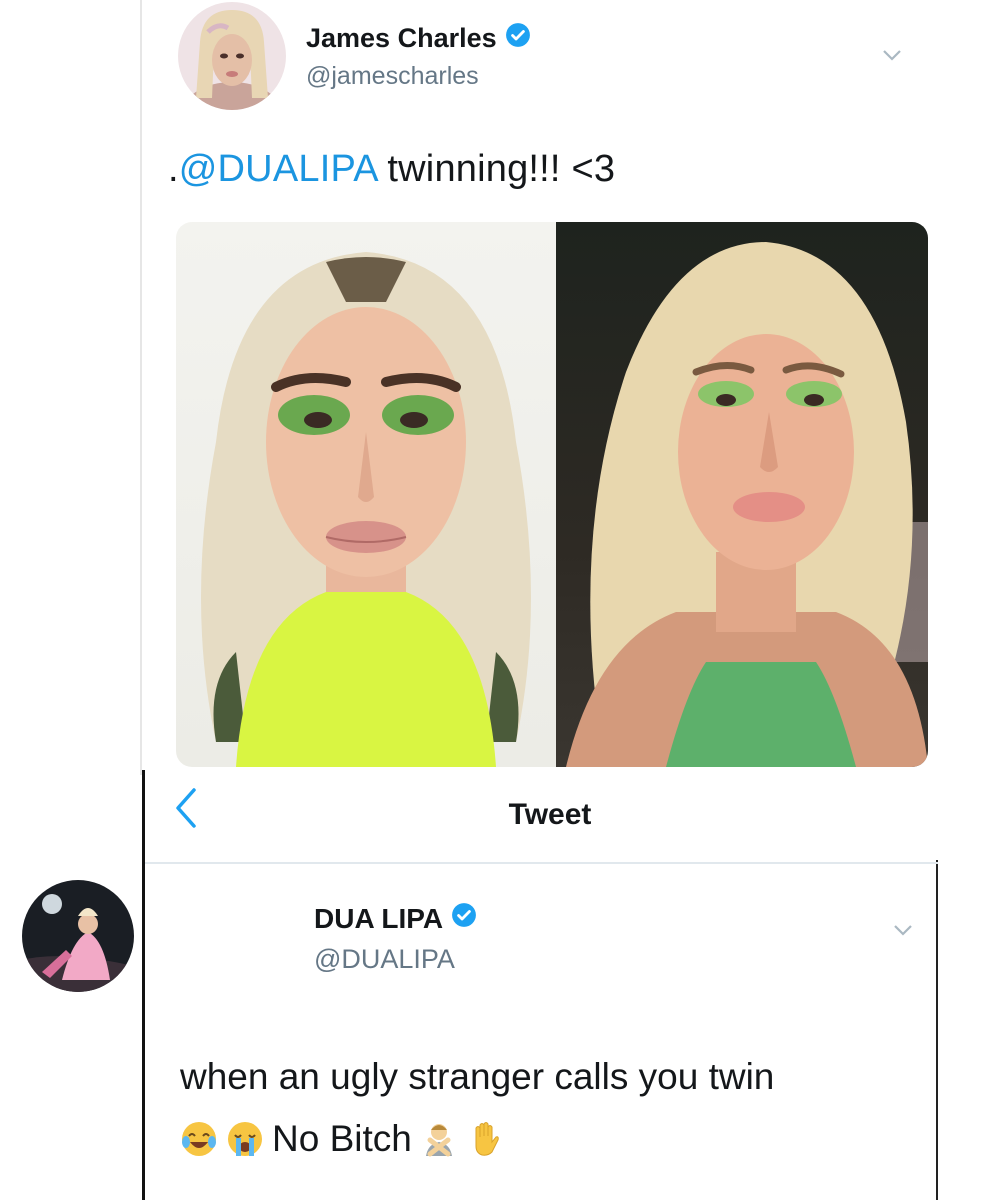 The image size is (1007, 1200). I want to click on mention-link: @DUALIPA, so click(278, 169).